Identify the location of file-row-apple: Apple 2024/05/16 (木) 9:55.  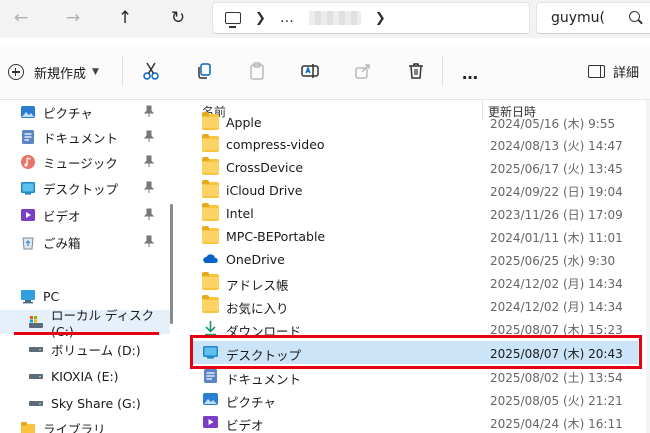
(414, 122).